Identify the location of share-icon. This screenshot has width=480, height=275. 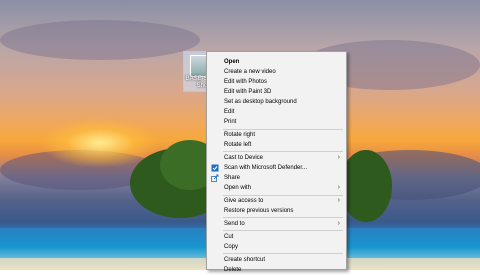
(215, 178).